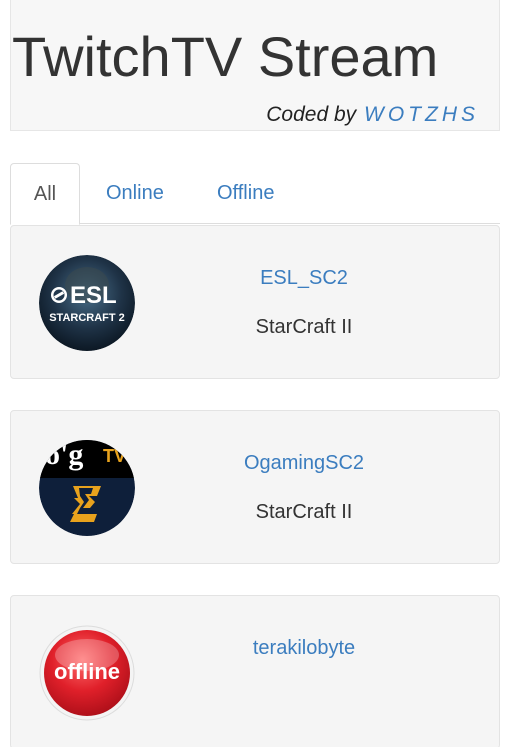 This screenshot has height=747, width=522. Describe the element at coordinates (311, 114) in the screenshot. I see `coded-by-label: Coded by` at that location.